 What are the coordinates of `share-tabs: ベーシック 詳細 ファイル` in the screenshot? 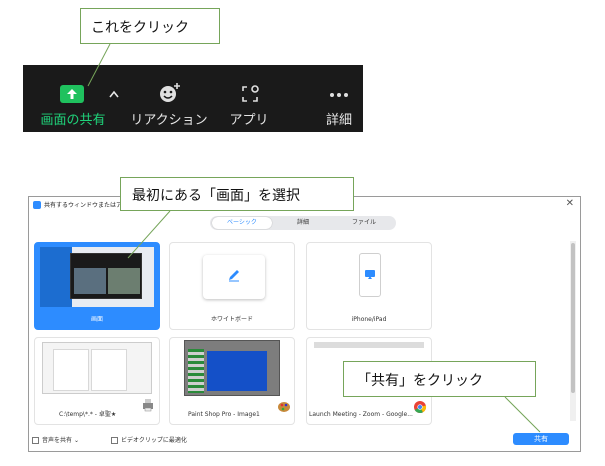 It's located at (303, 223).